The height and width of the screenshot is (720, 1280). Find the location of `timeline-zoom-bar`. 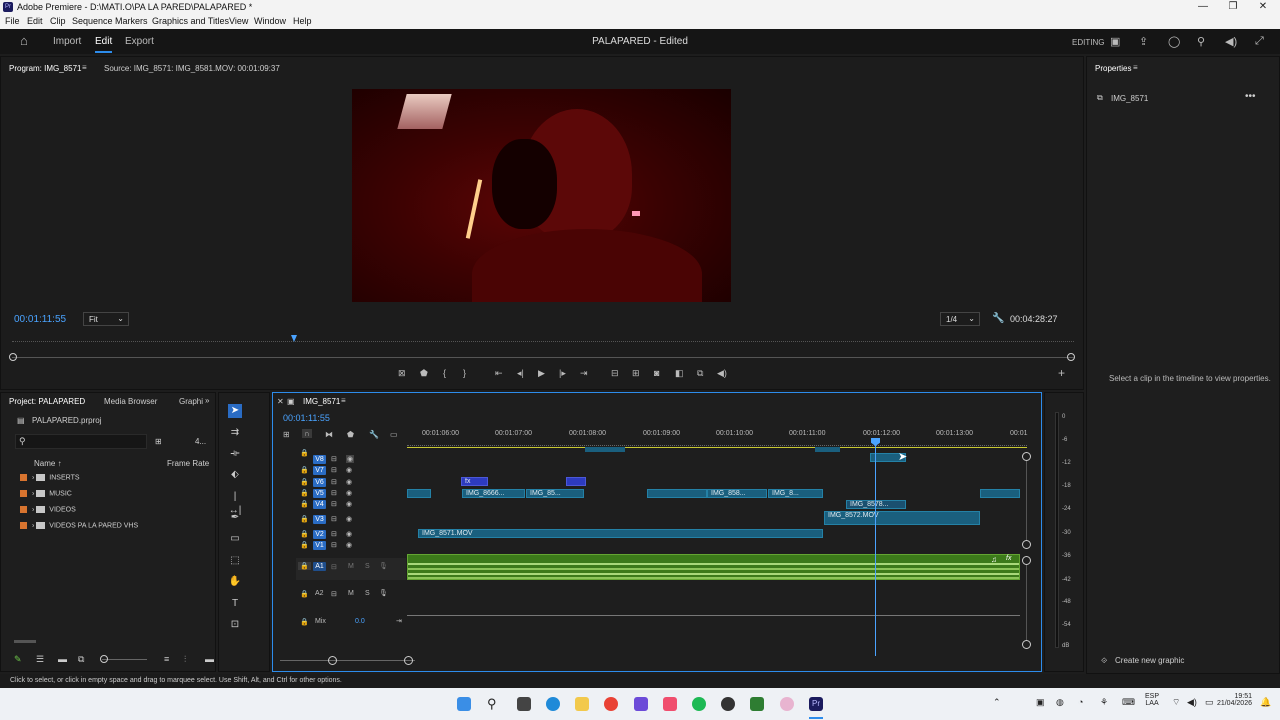

timeline-zoom-bar is located at coordinates (347, 660).